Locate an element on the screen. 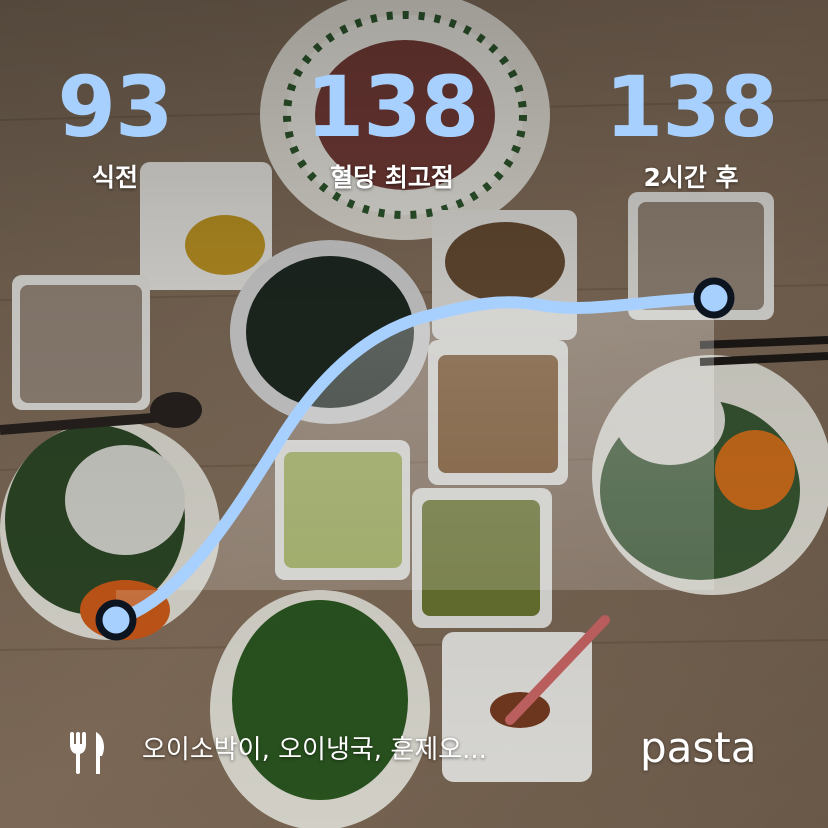 The image size is (828, 828). stat-before-meal: 93 식전 is located at coordinates (115, 128).